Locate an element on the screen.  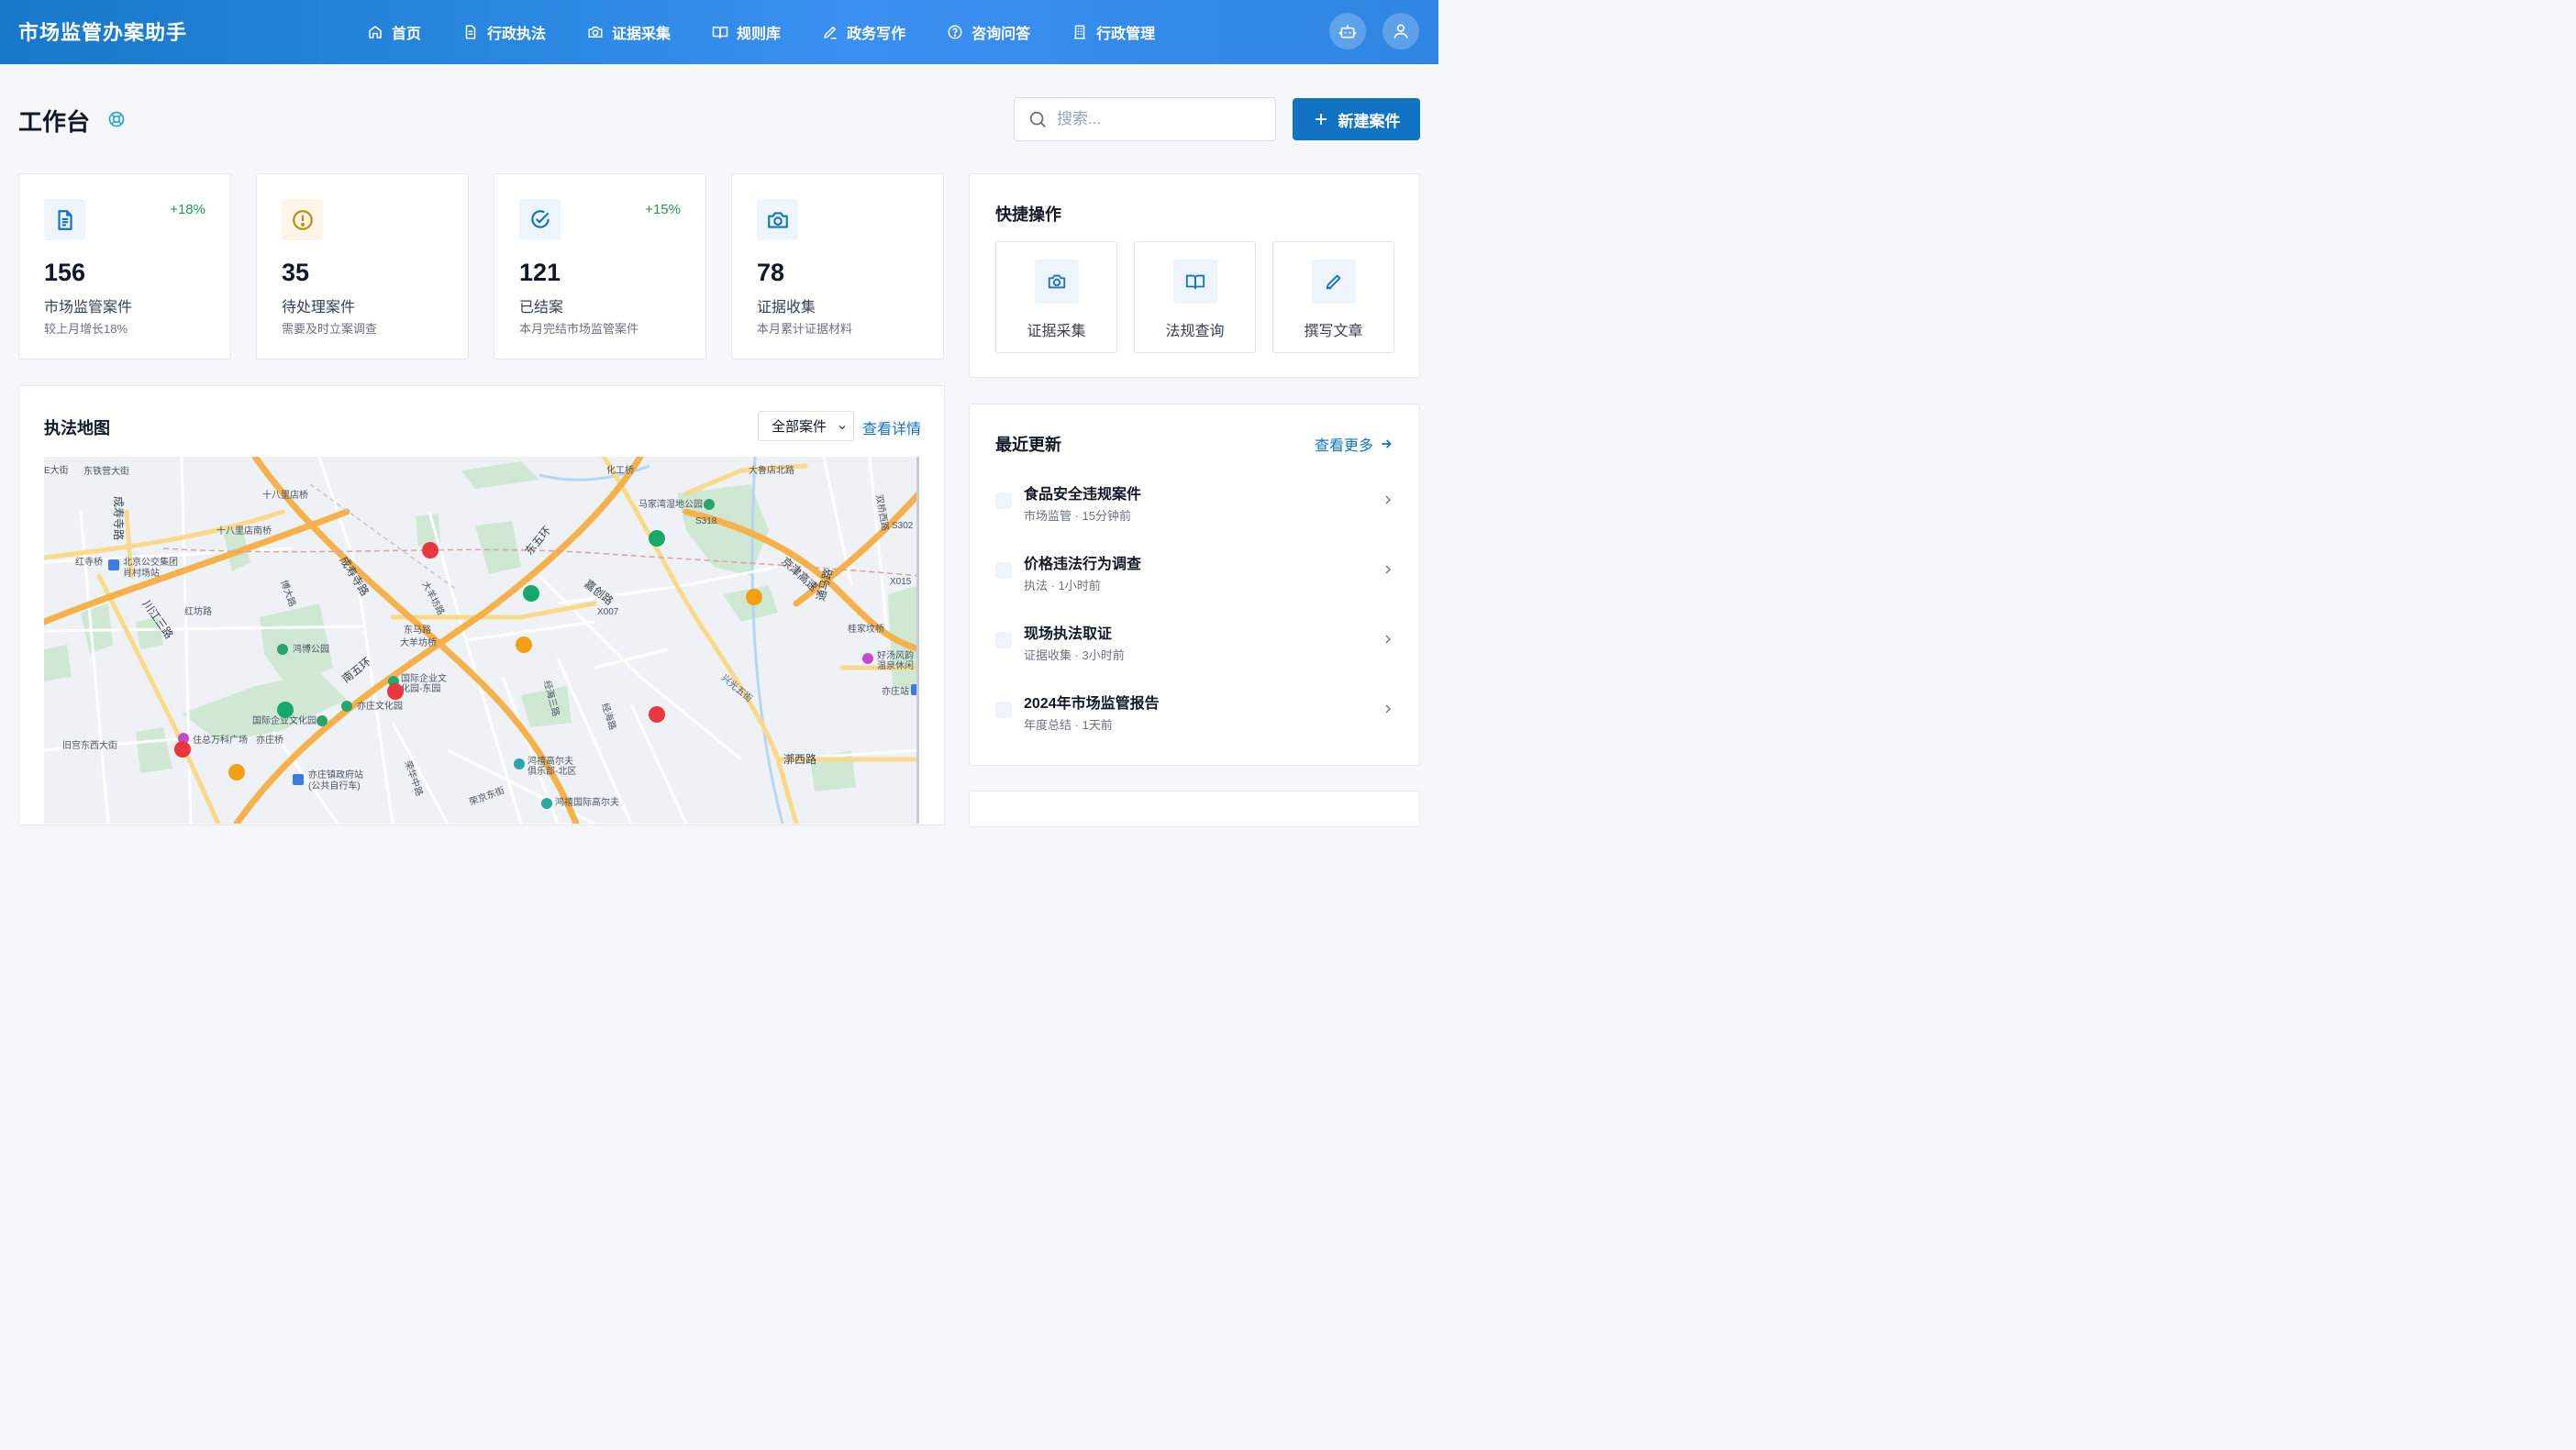
nav-item-label: 行政管理 is located at coordinates (1126, 34).